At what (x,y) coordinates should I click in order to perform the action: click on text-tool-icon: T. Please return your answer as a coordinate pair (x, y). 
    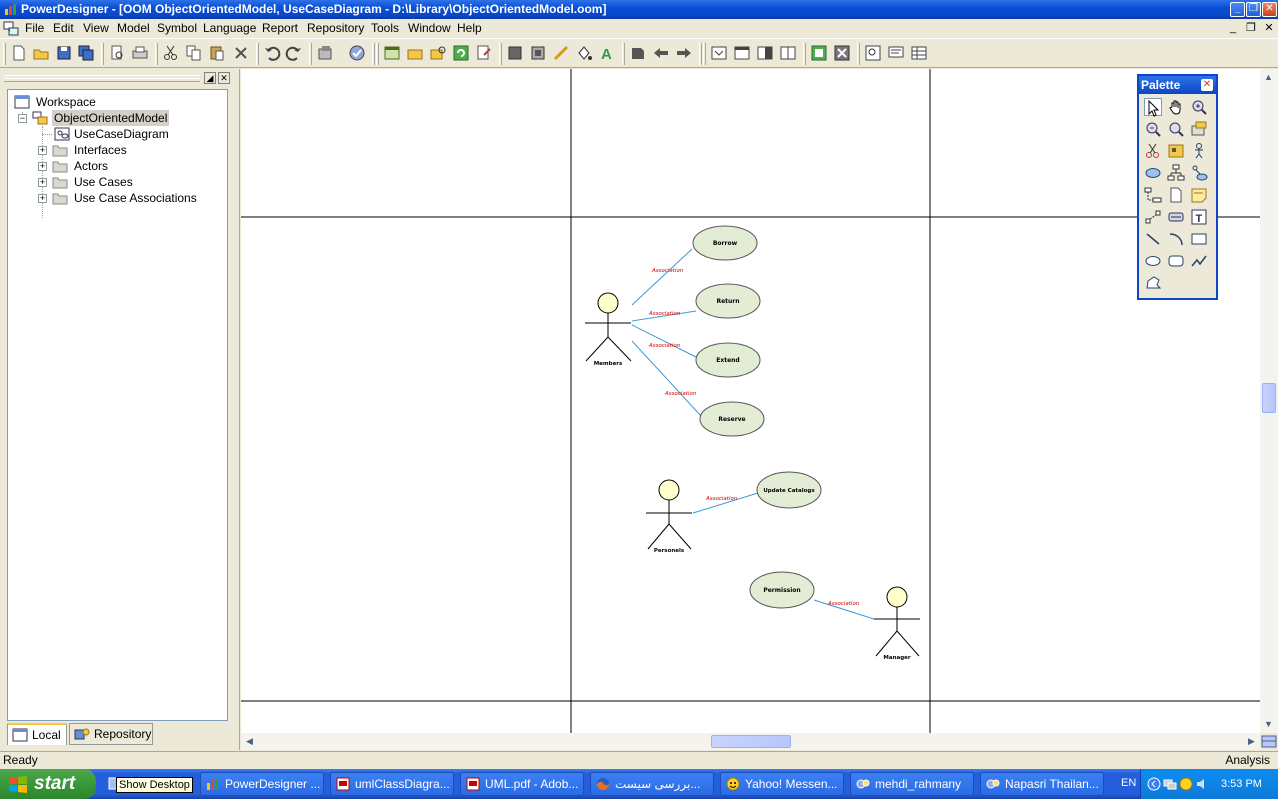
    Looking at the image, I should click on (1199, 217).